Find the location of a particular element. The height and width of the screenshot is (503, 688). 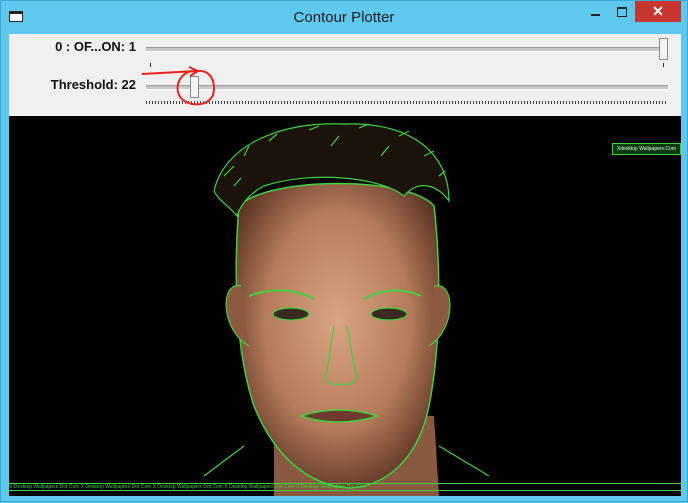

threshold-trackbar-thumb is located at coordinates (195, 87).